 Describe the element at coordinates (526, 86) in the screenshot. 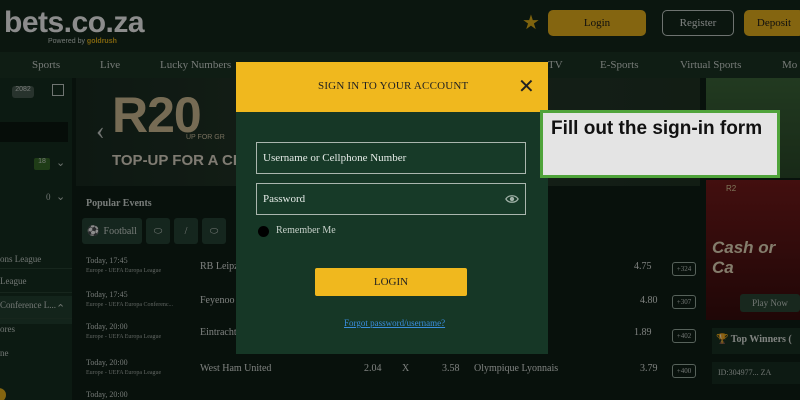

I see `close-icon: ✕` at that location.